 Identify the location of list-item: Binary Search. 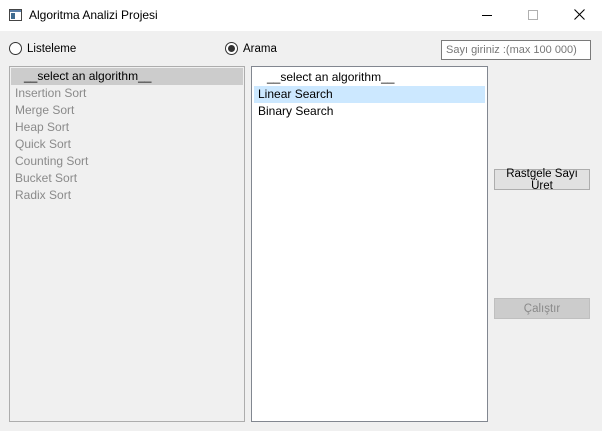
(369, 111).